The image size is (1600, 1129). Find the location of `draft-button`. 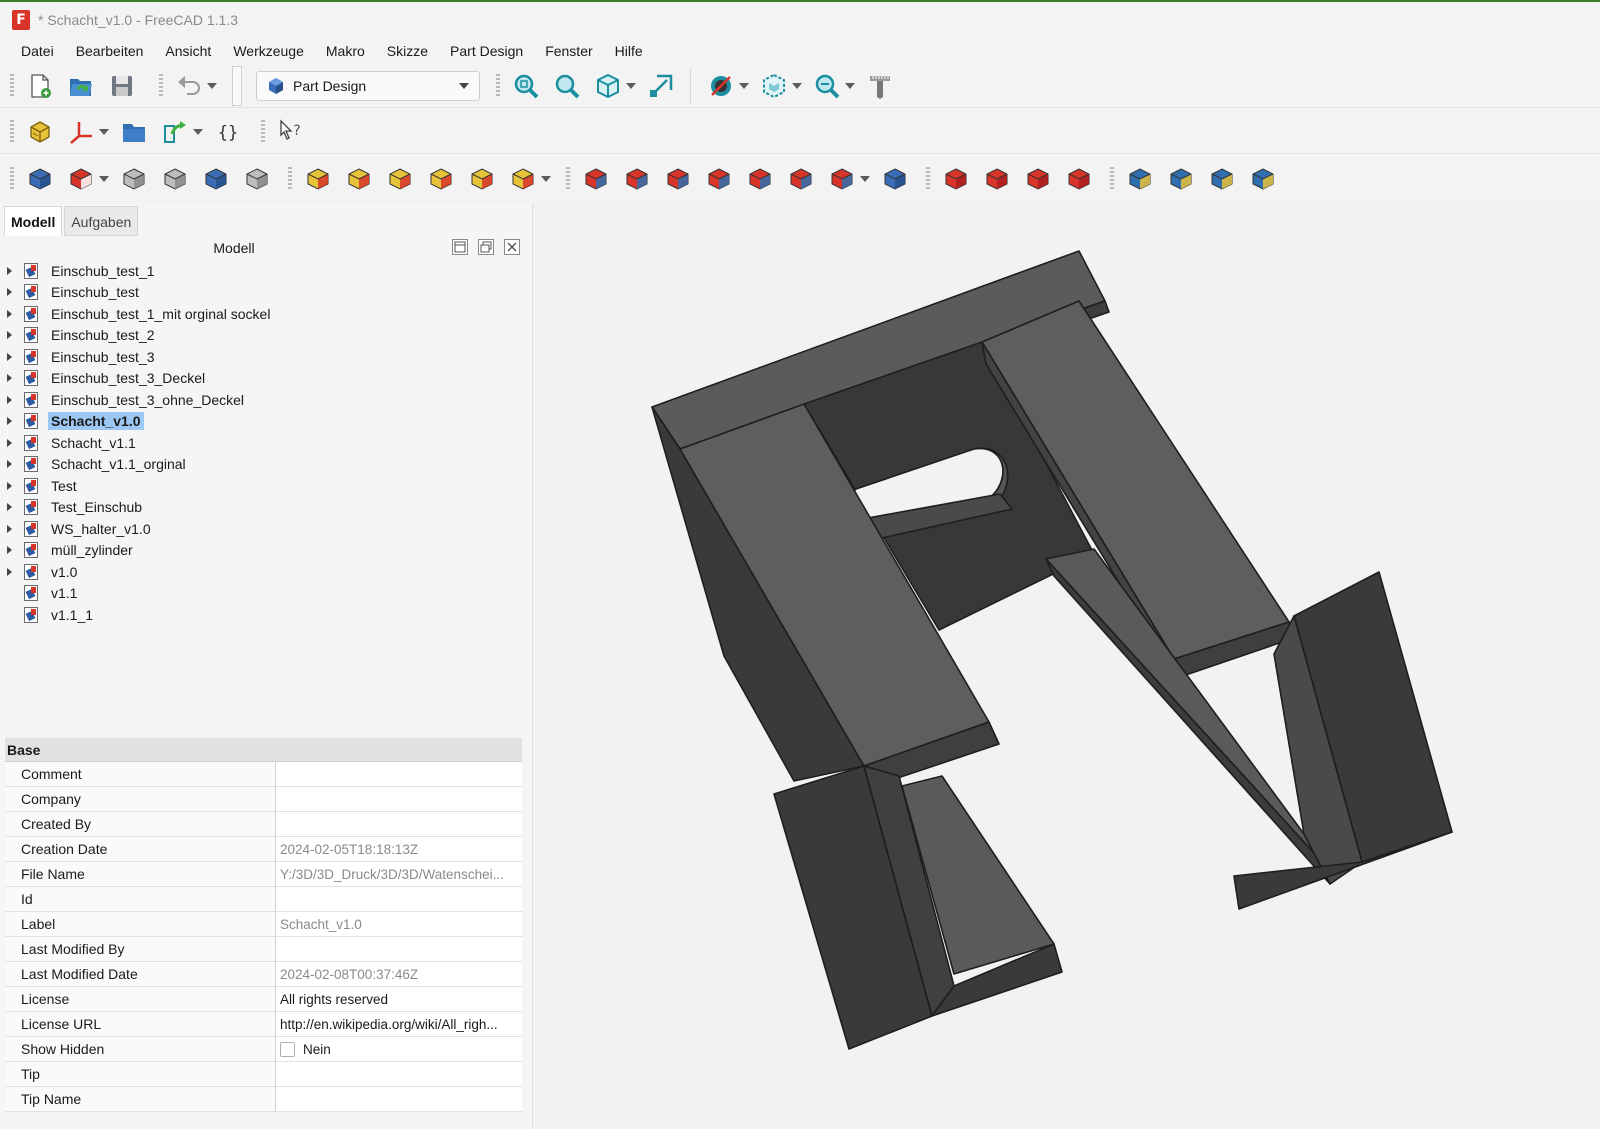

draft-button is located at coordinates (1038, 179).